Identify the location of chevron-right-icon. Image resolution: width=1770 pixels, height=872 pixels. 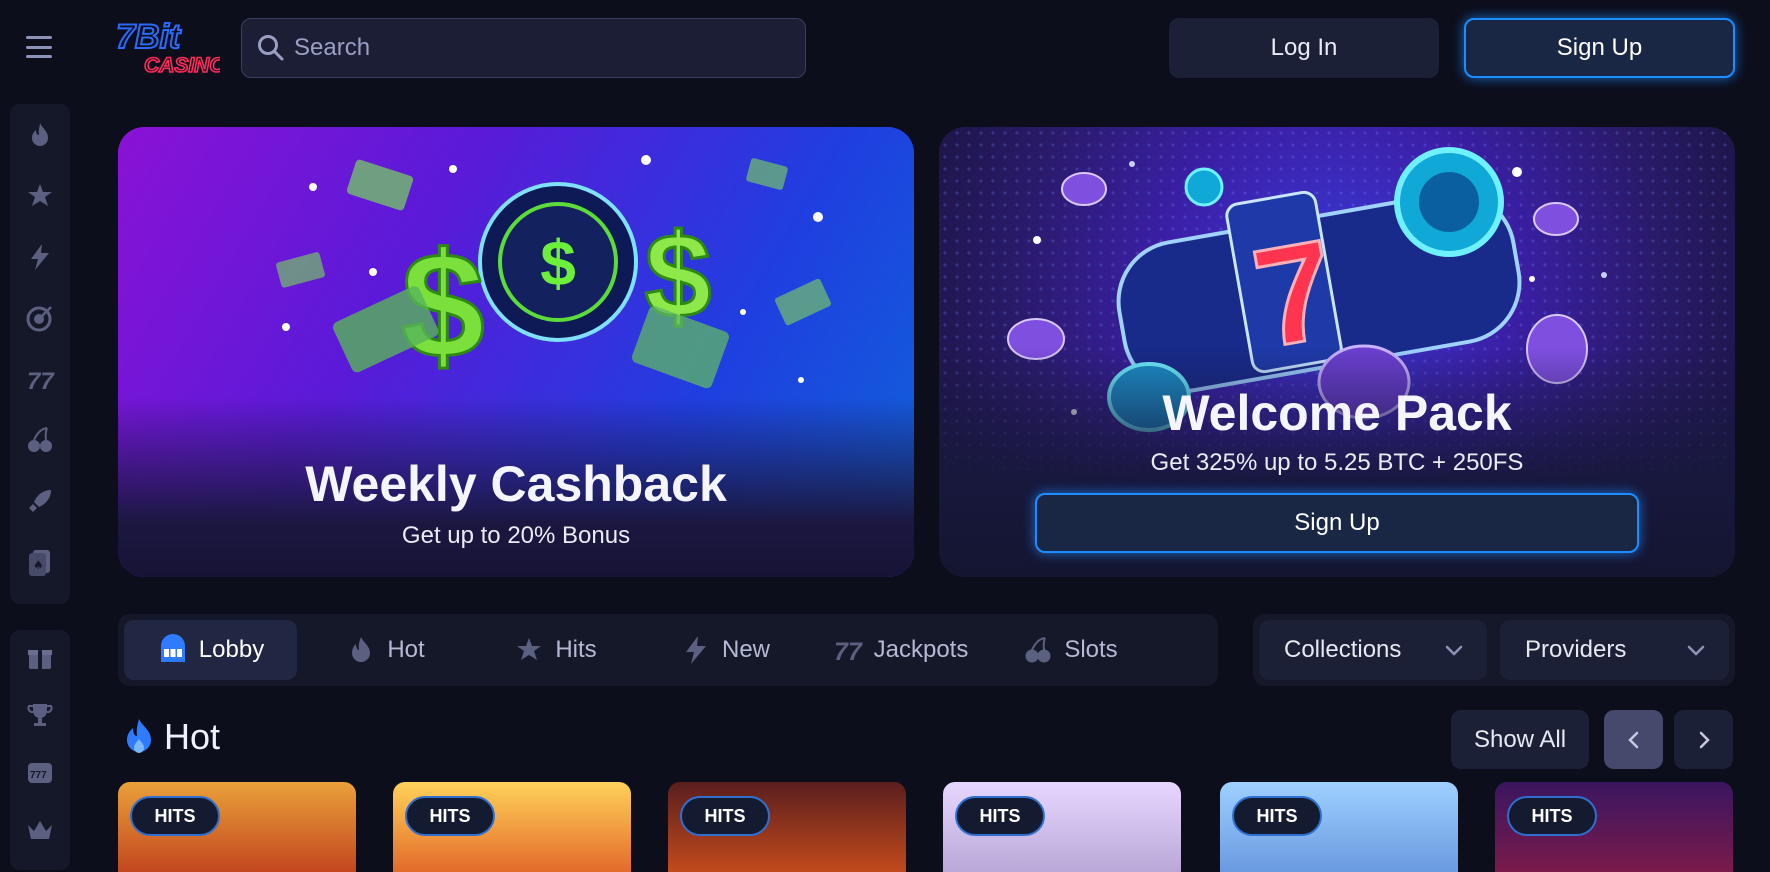
(1704, 739).